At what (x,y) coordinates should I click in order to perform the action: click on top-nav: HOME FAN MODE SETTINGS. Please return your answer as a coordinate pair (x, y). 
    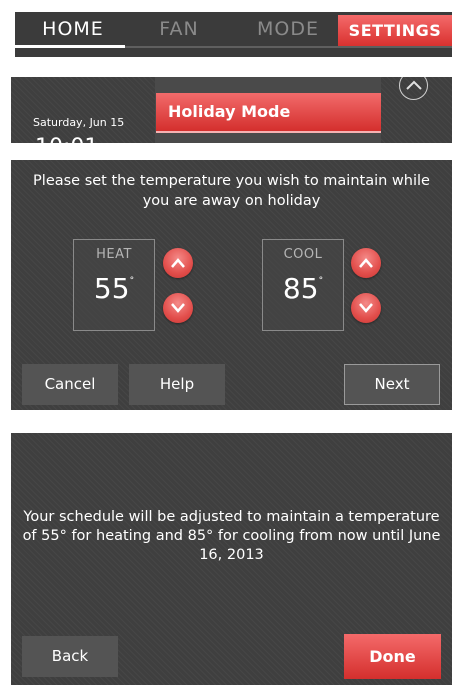
    Looking at the image, I should click on (233, 34).